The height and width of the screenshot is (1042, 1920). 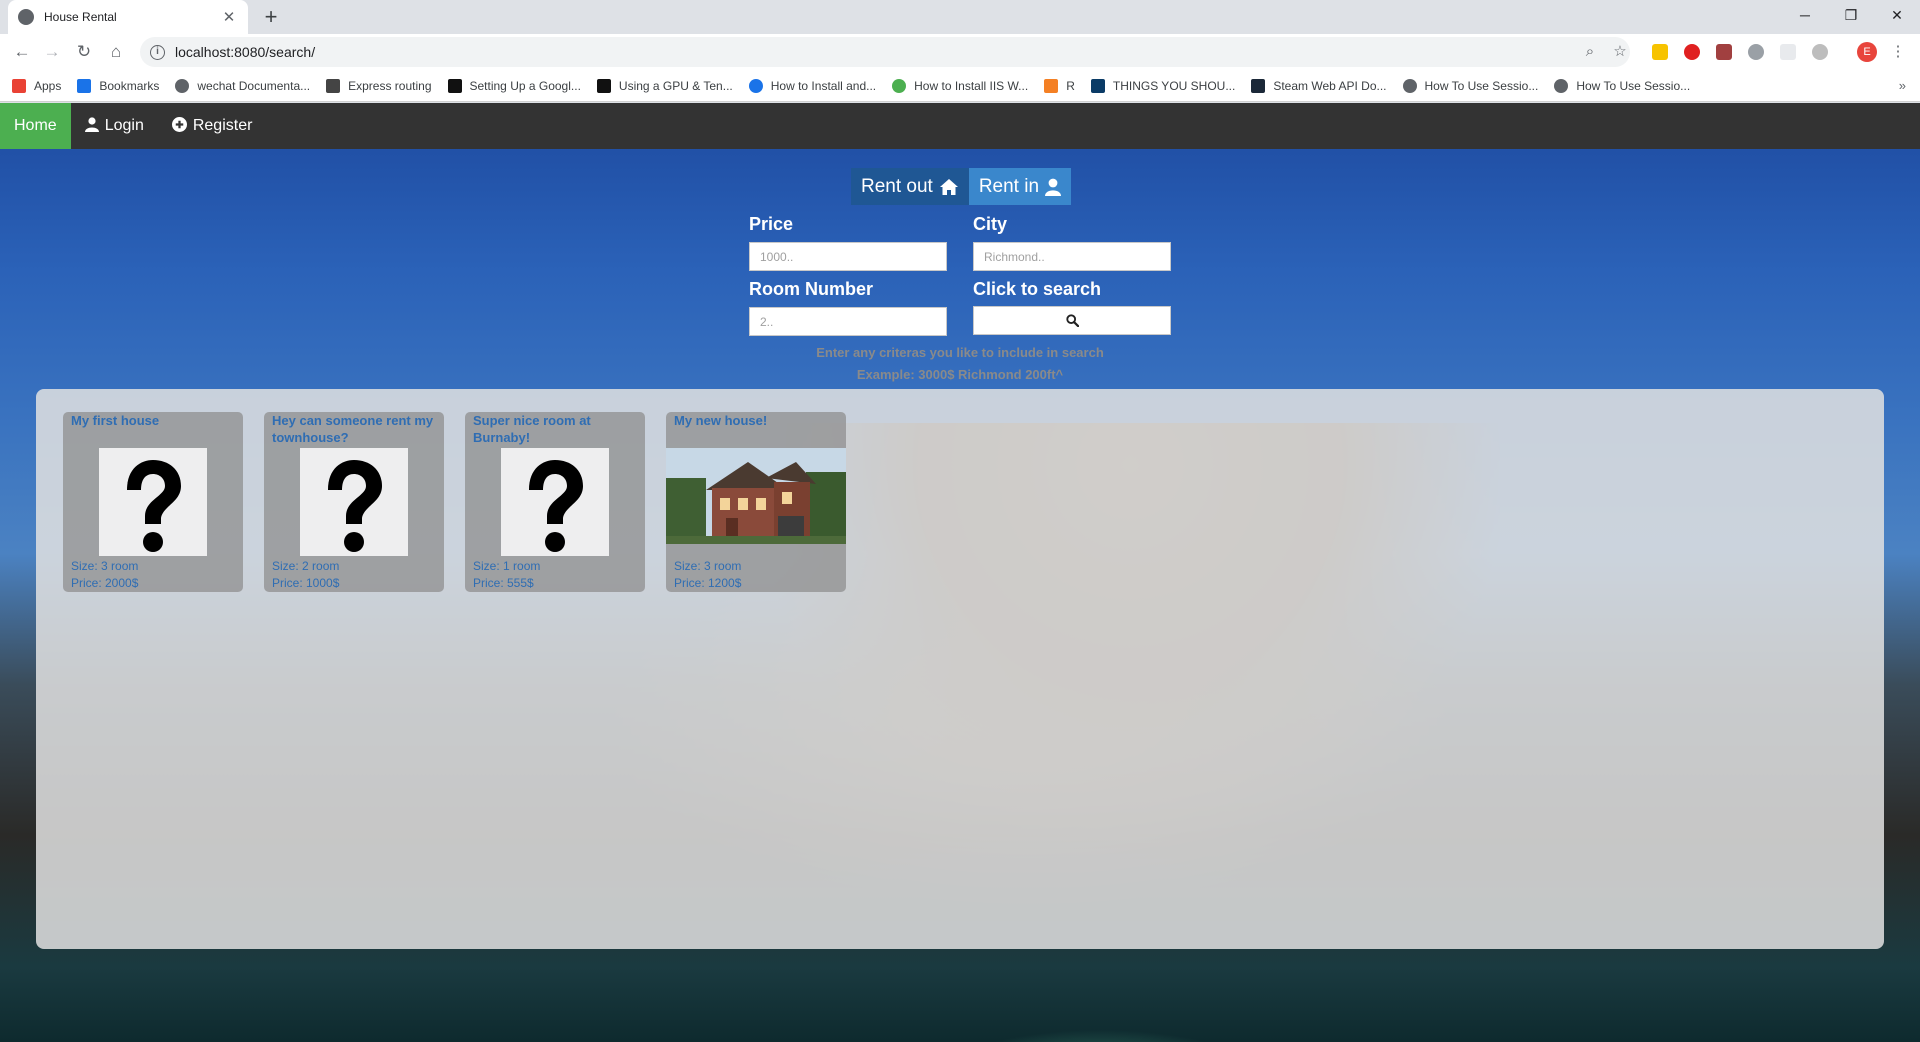 I want to click on opera-extension-icon, so click(x=1692, y=52).